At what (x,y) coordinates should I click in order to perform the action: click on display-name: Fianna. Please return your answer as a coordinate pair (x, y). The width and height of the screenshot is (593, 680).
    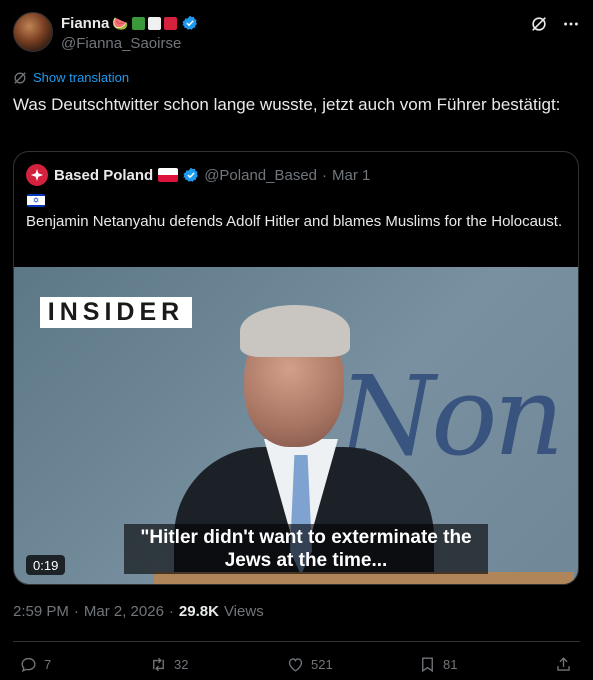
    Looking at the image, I should click on (85, 23).